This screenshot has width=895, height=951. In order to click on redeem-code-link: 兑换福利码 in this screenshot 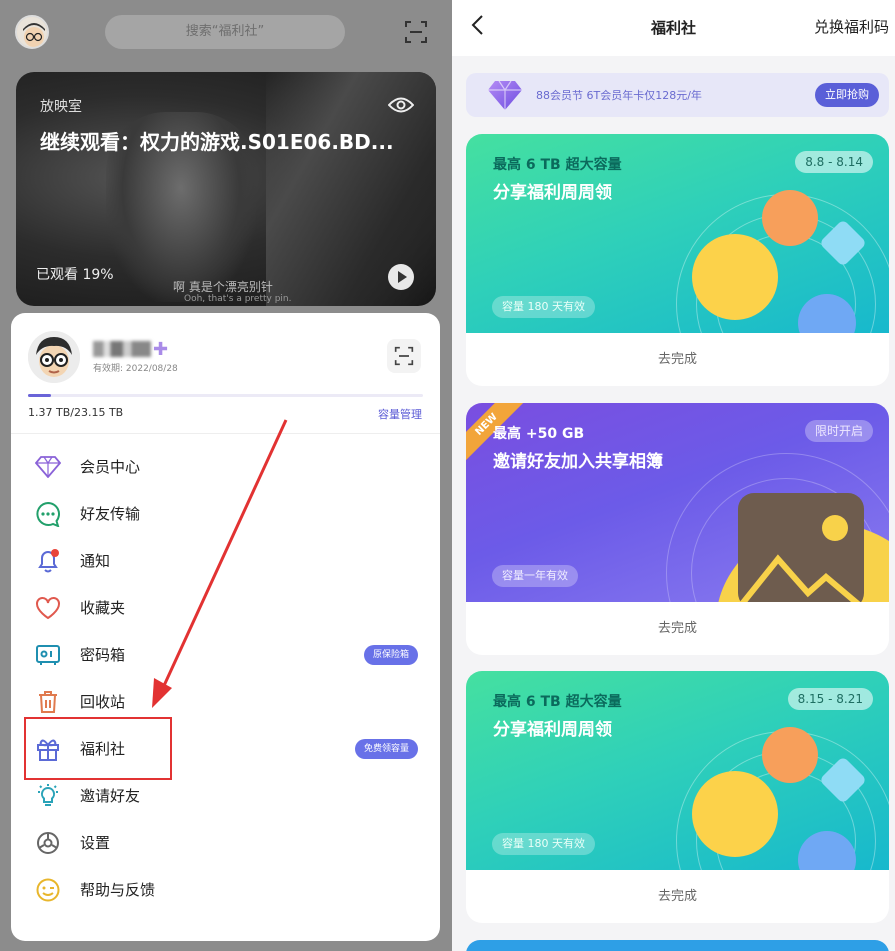, I will do `click(851, 26)`.